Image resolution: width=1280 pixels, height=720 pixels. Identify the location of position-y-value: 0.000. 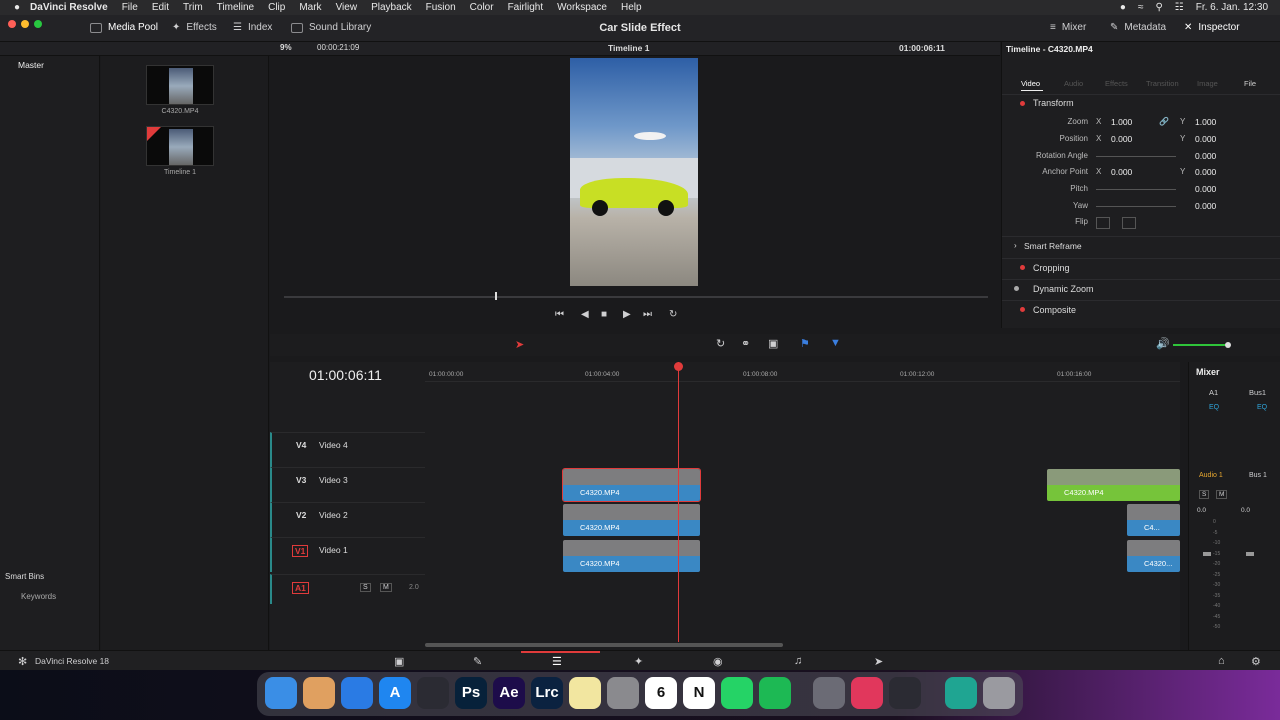
(1205, 139).